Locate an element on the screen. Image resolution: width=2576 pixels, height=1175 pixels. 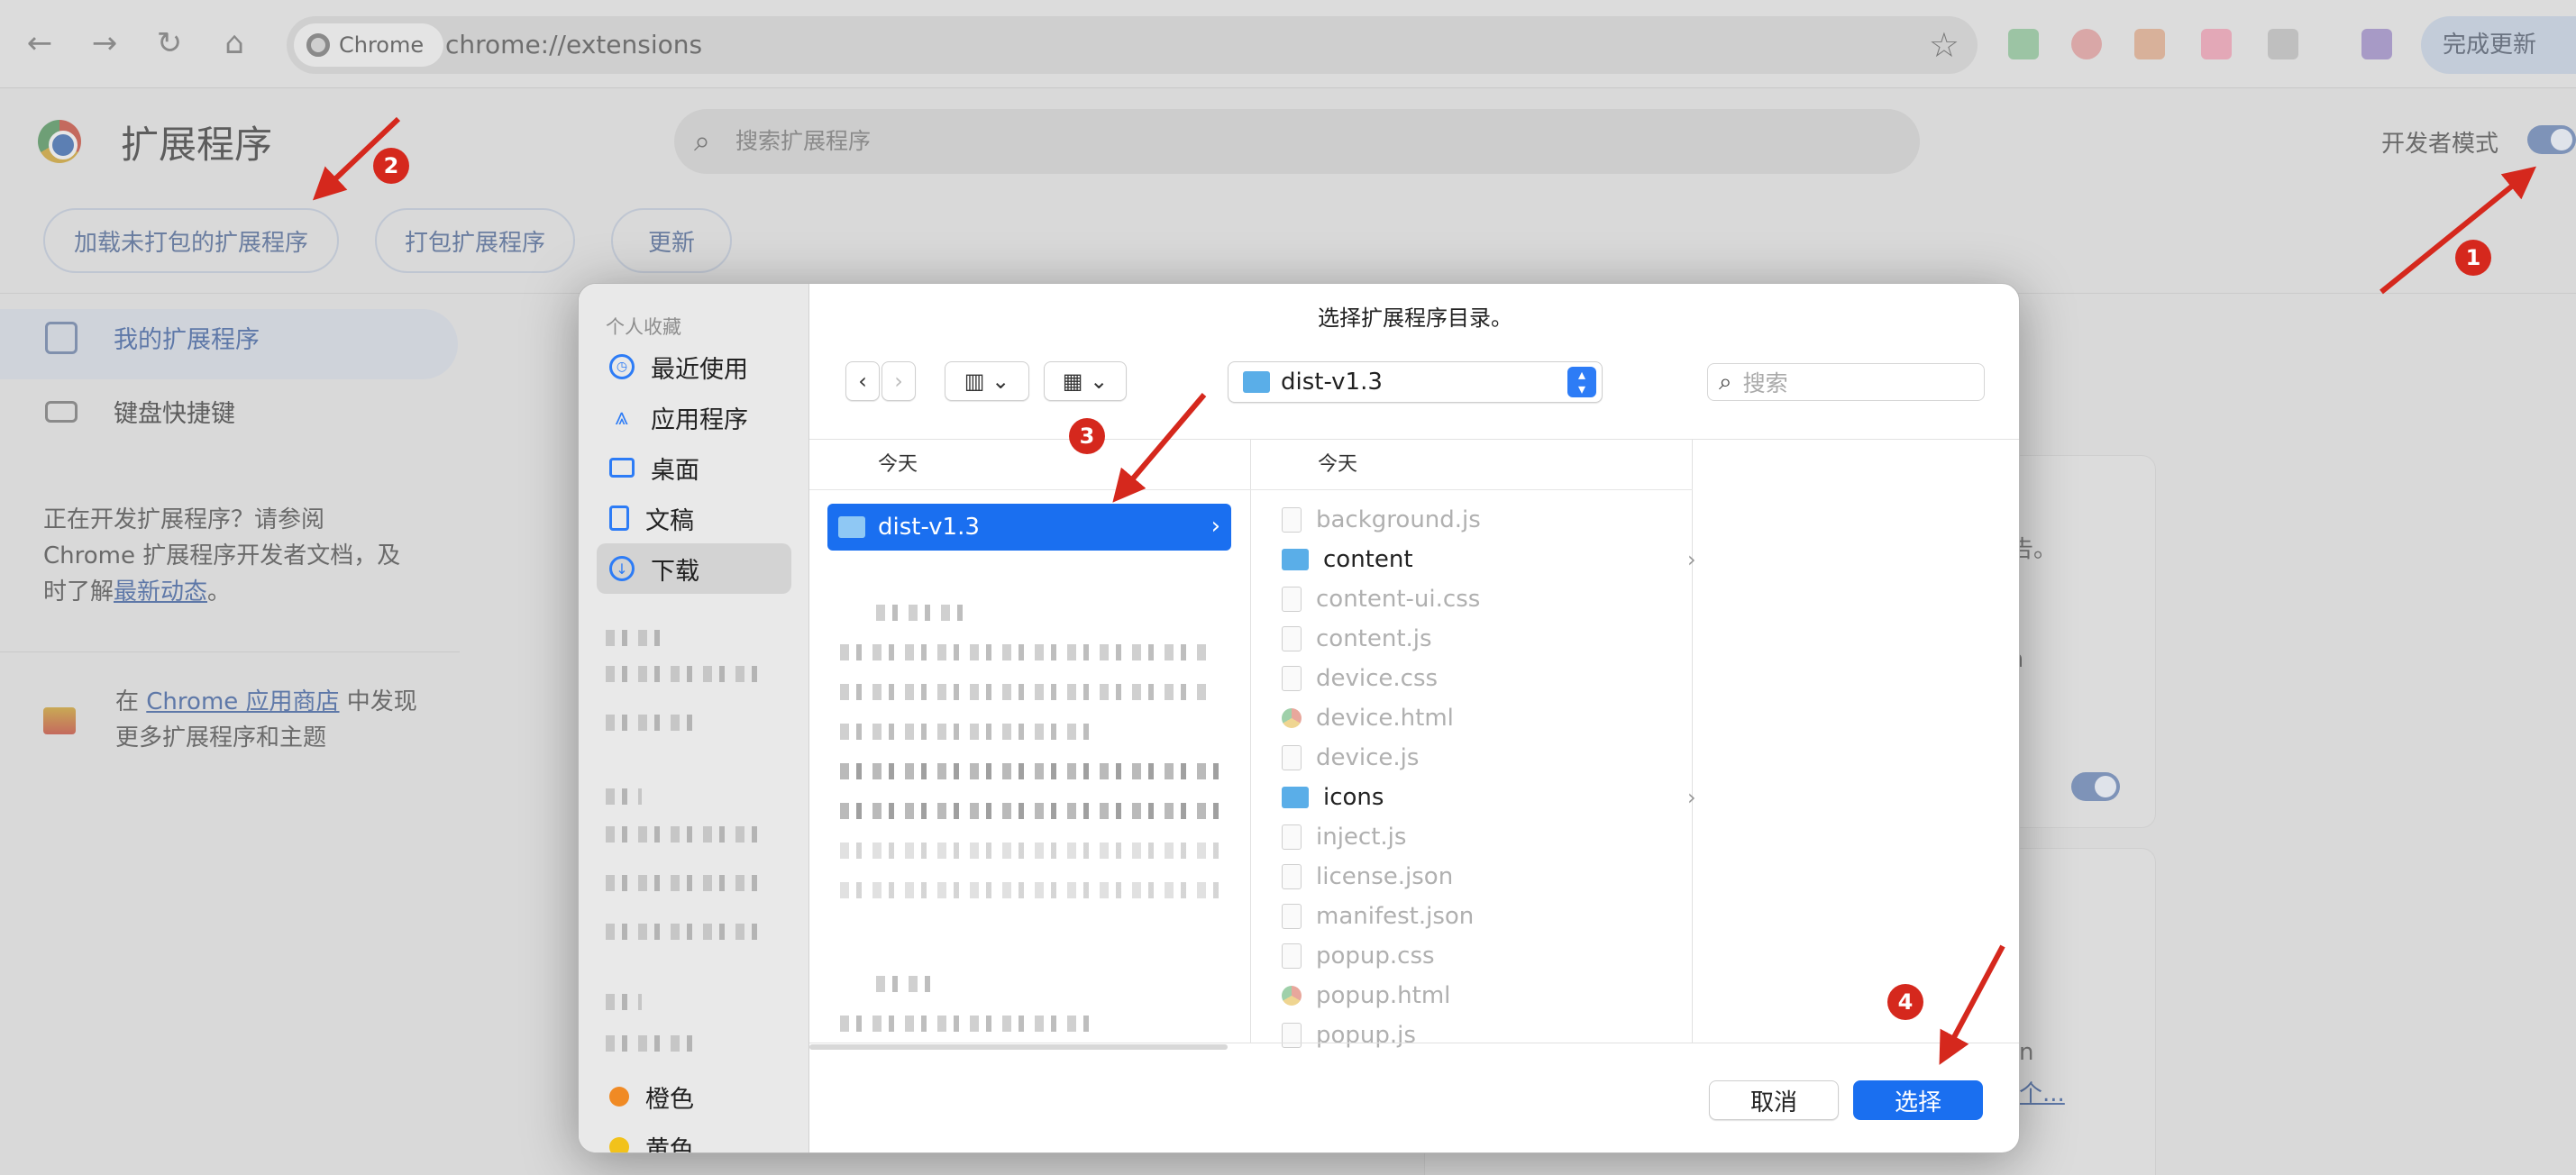
web-store-link: Chrome 应用商店 is located at coordinates (242, 701).